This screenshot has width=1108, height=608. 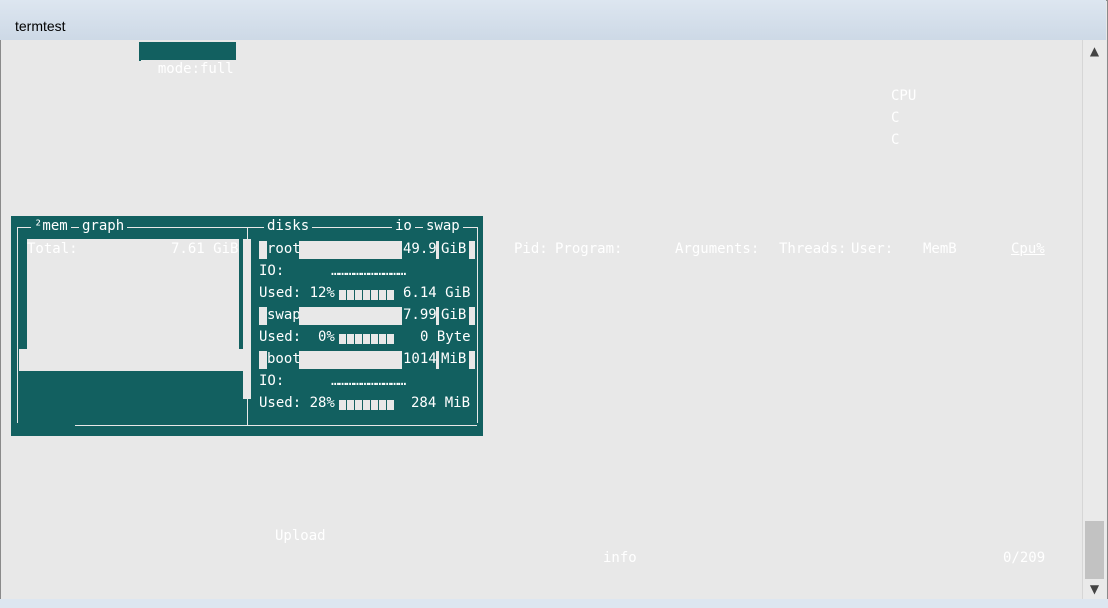 What do you see at coordinates (454, 315) in the screenshot?
I see `disk-swap-unit: GiB` at bounding box center [454, 315].